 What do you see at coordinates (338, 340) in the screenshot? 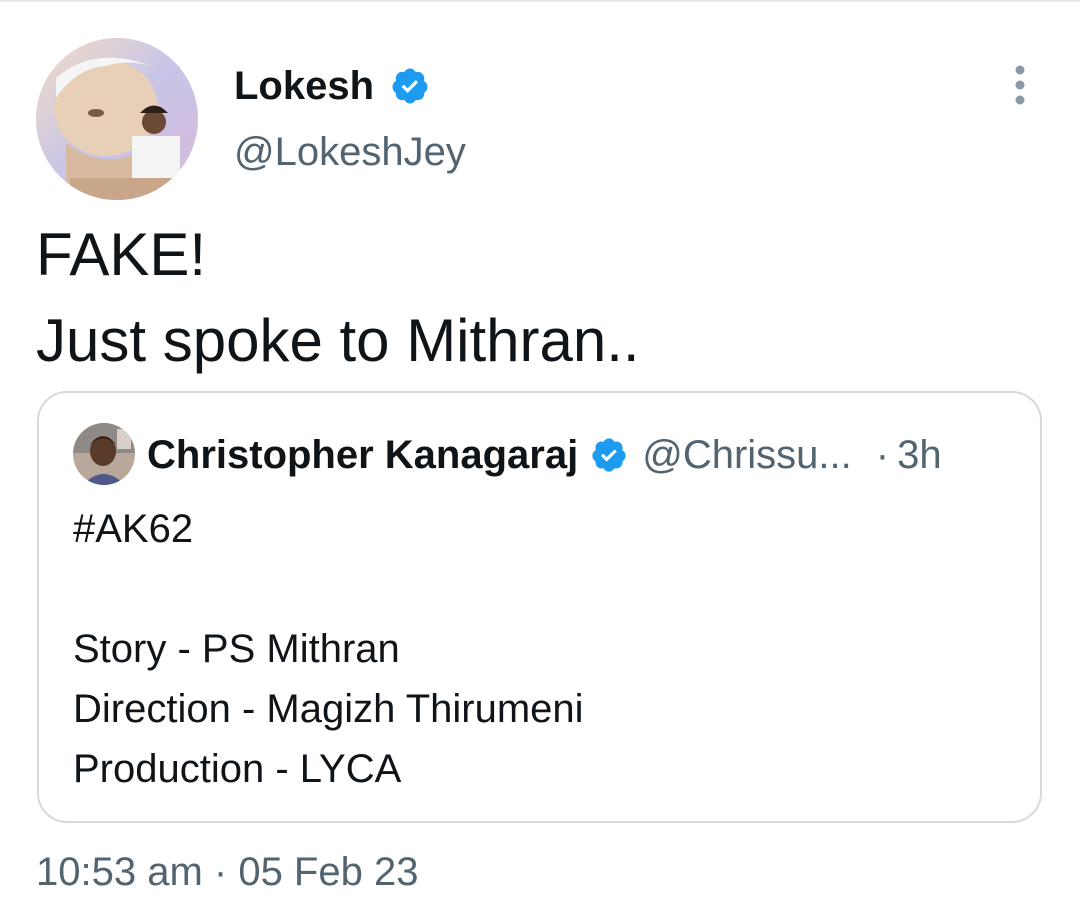
I see `tweet-text-line: Just spoke to Mithran..` at bounding box center [338, 340].